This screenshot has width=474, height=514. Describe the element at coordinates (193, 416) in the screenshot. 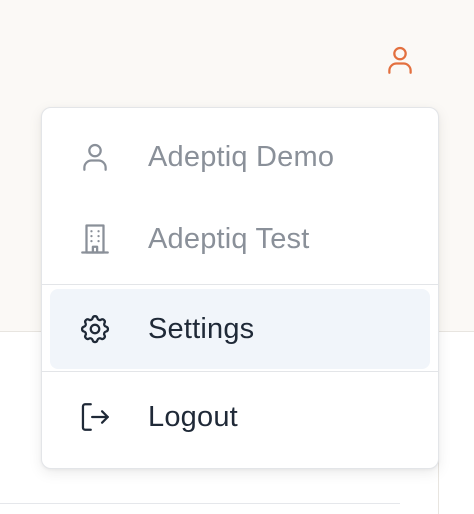

I see `menu-item-label: Logout` at that location.